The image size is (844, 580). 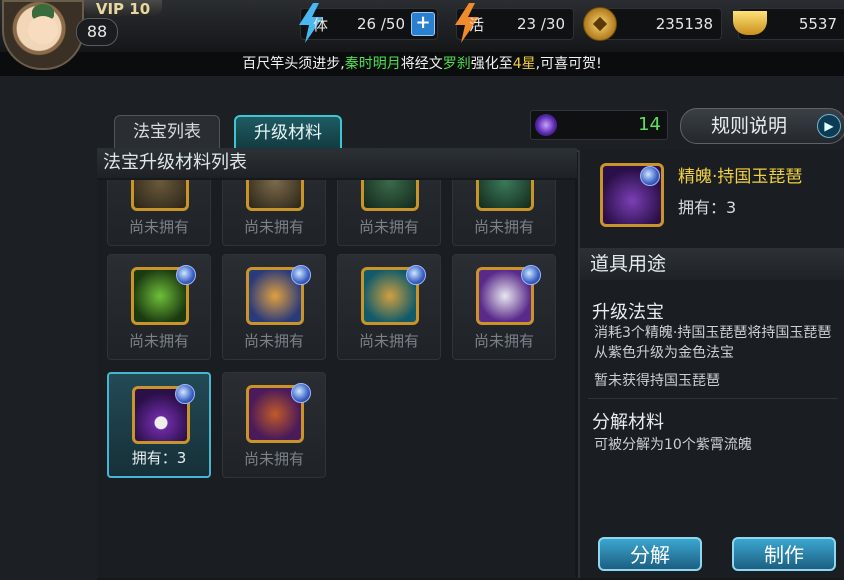 What do you see at coordinates (829, 126) in the screenshot?
I see `arrow-right-icon: ▶` at bounding box center [829, 126].